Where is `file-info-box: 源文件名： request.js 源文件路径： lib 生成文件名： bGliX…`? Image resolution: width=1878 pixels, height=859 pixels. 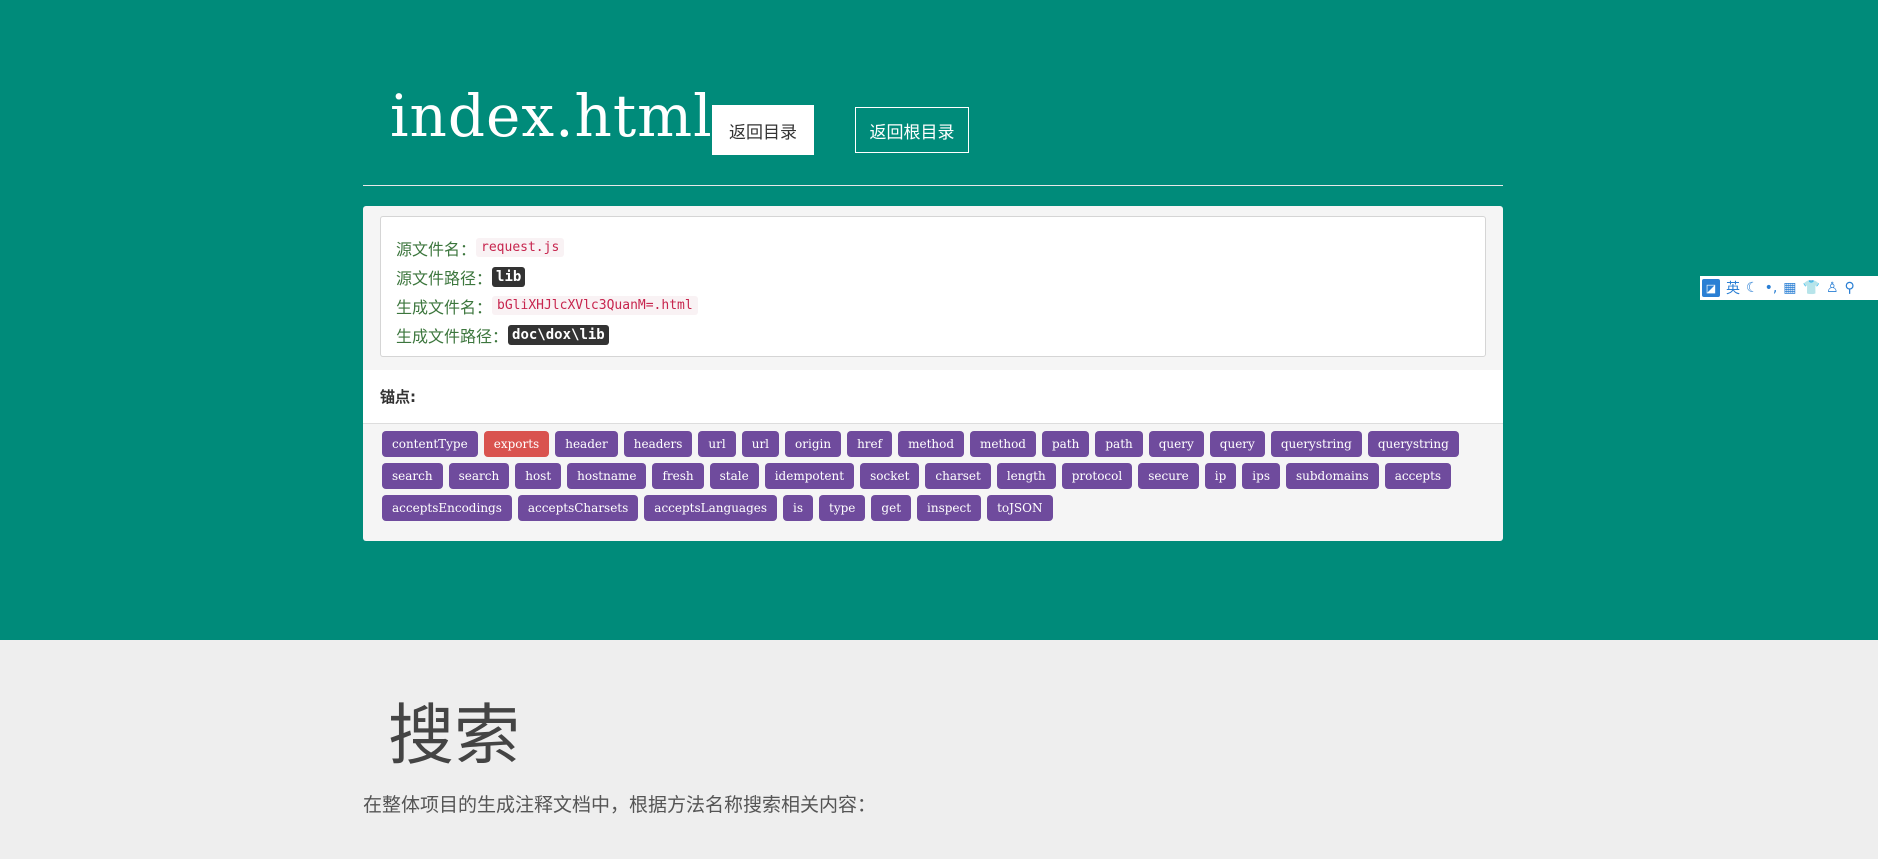 file-info-box: 源文件名： request.js 源文件路径： lib 生成文件名： bGliX… is located at coordinates (933, 286).